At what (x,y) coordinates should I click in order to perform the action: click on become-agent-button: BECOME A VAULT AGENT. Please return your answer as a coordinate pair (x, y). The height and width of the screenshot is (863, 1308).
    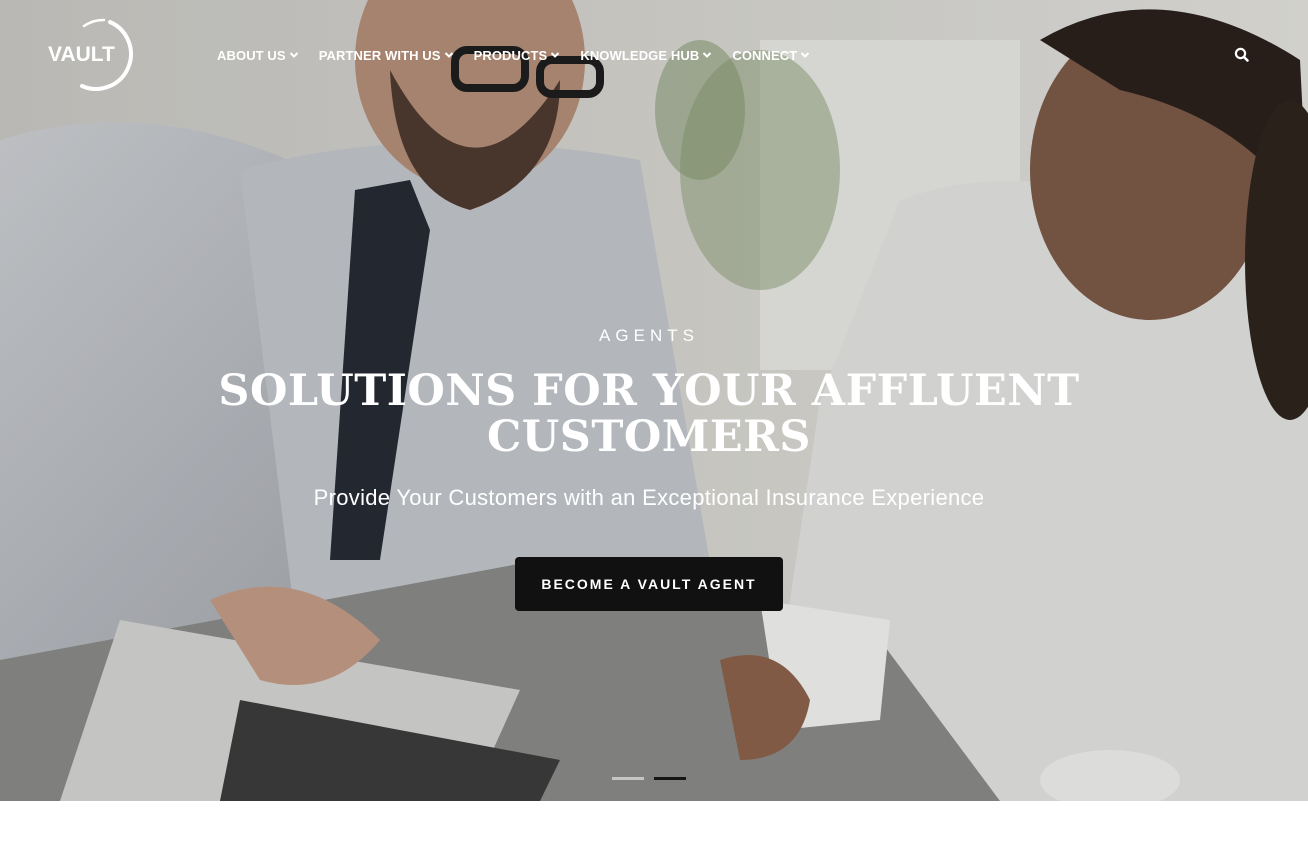
    Looking at the image, I should click on (649, 584).